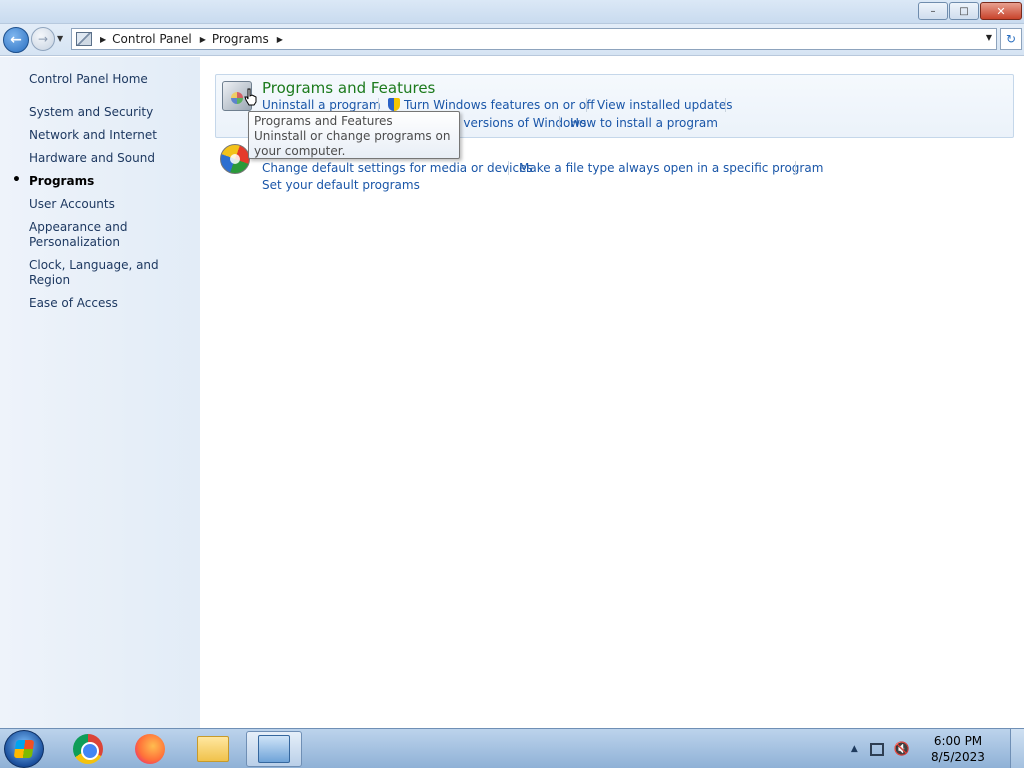  I want to click on forward-arrow-icon: →, so click(43, 39).